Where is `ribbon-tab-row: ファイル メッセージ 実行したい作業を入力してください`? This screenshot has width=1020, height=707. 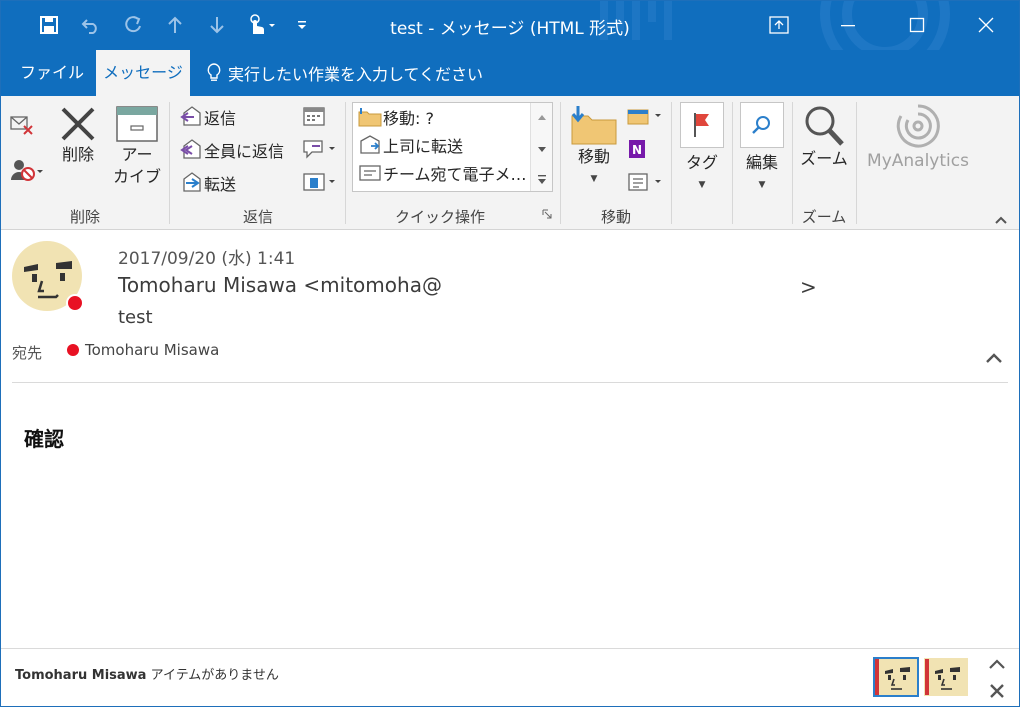 ribbon-tab-row: ファイル メッセージ 実行したい作業を入力してください is located at coordinates (510, 73).